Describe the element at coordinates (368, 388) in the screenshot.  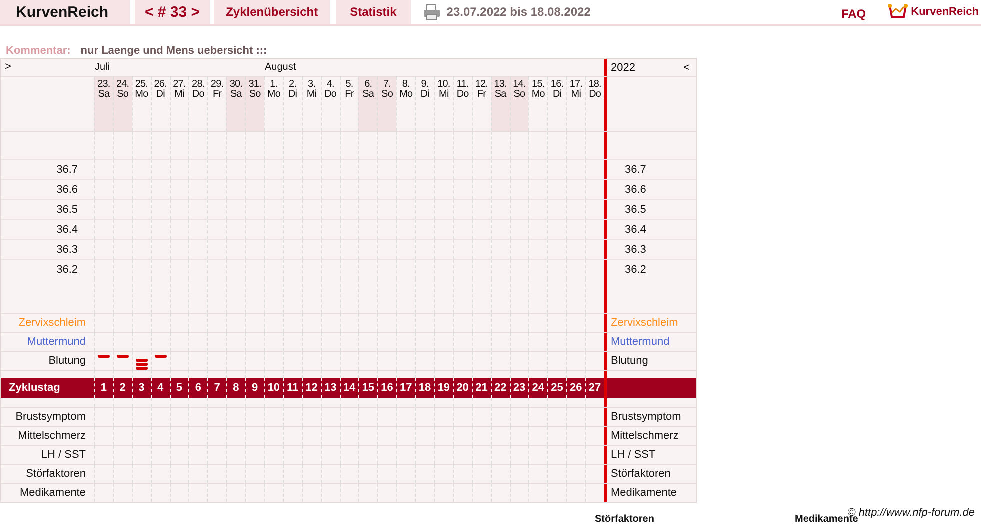
I see `cycle-day-number: 15` at that location.